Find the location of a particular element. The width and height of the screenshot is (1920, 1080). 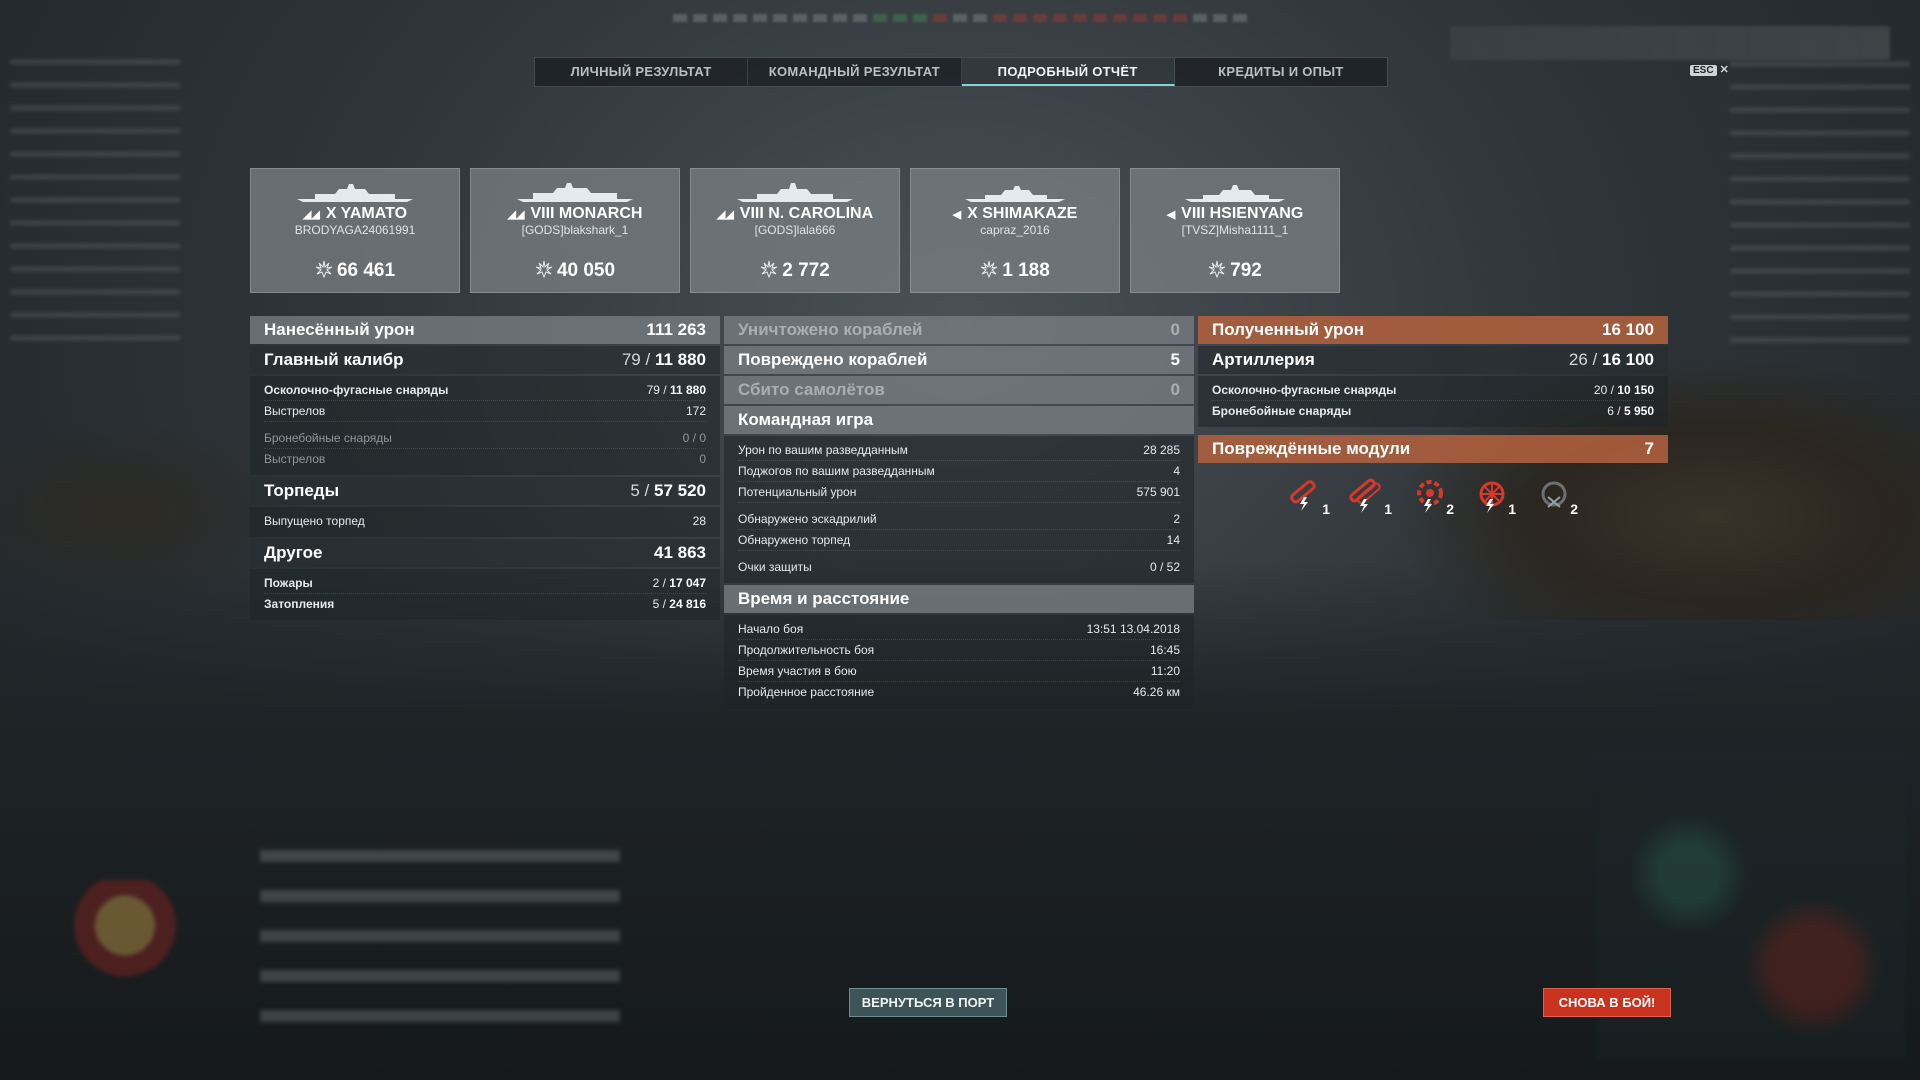

potential-damage-row: Потенциальный урон 575 901 is located at coordinates (959, 492).